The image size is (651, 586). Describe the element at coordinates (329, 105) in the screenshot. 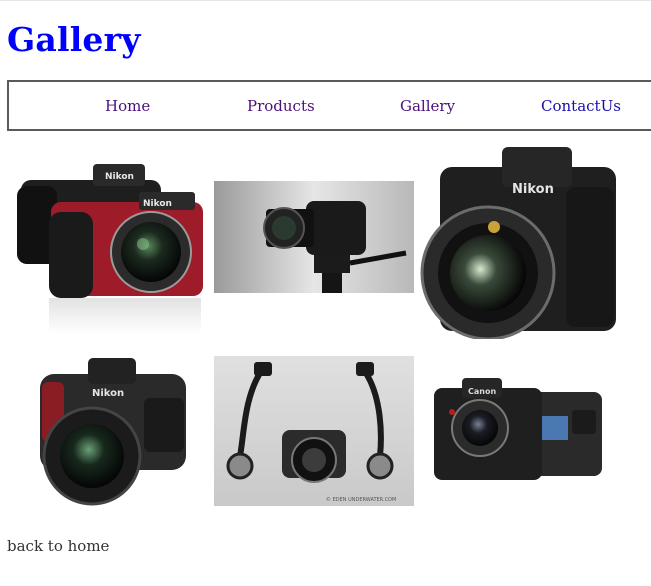

I see `main-navigation: Home Products Gallery ContactUs` at that location.